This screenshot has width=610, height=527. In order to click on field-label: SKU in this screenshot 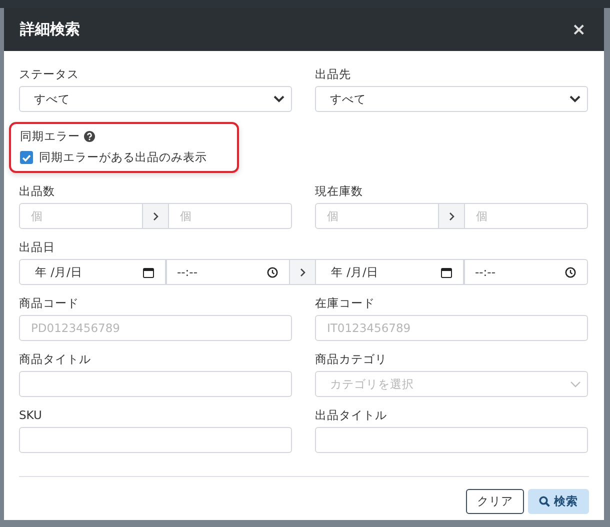, I will do `click(31, 415)`.